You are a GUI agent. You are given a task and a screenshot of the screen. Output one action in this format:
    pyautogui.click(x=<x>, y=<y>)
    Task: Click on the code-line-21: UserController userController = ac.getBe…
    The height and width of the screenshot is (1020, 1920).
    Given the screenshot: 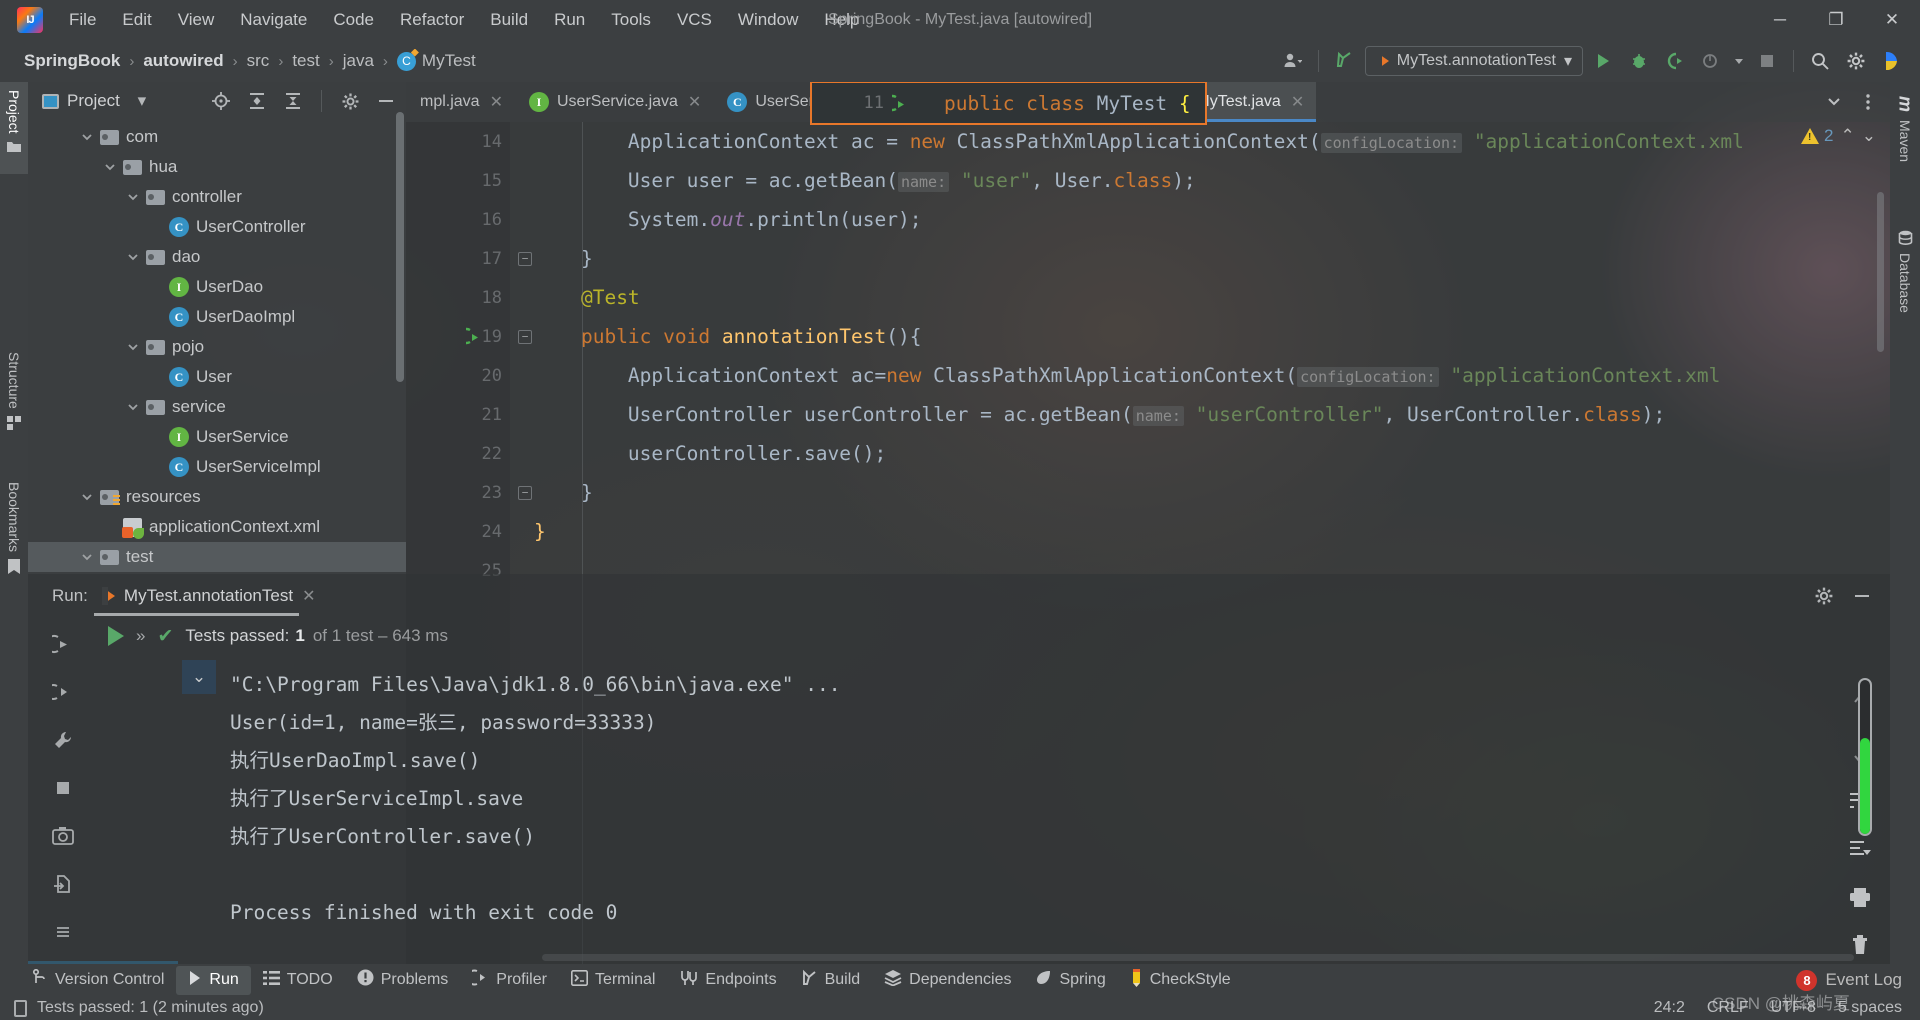 What is the action you would take?
    pyautogui.click(x=1200, y=414)
    